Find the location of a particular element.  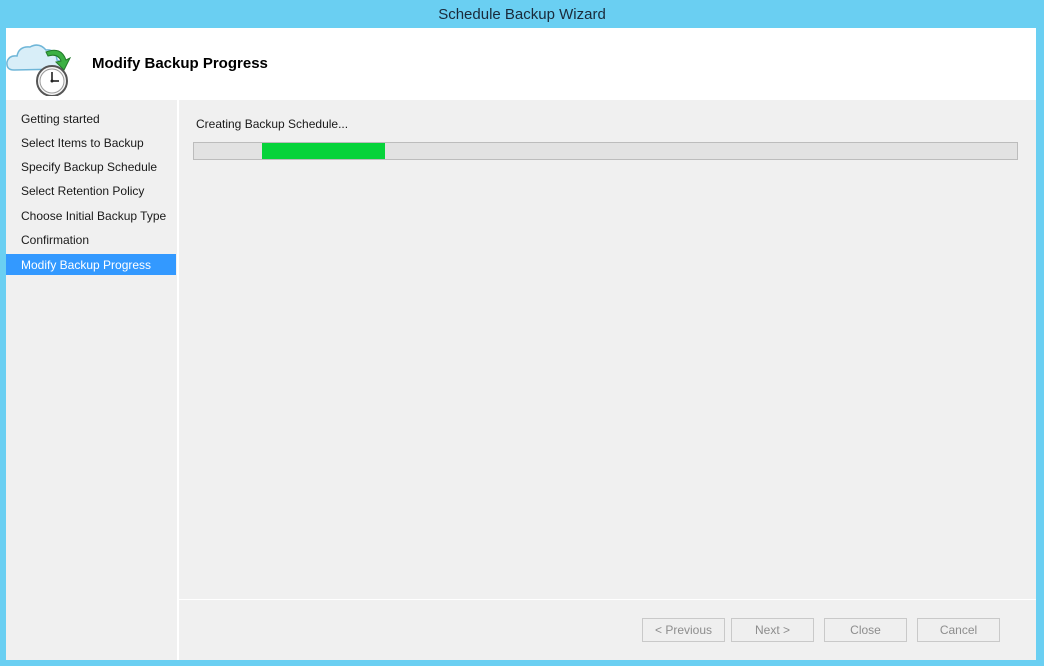

step-label: Specify Backup Schedule is located at coordinates (89, 166).